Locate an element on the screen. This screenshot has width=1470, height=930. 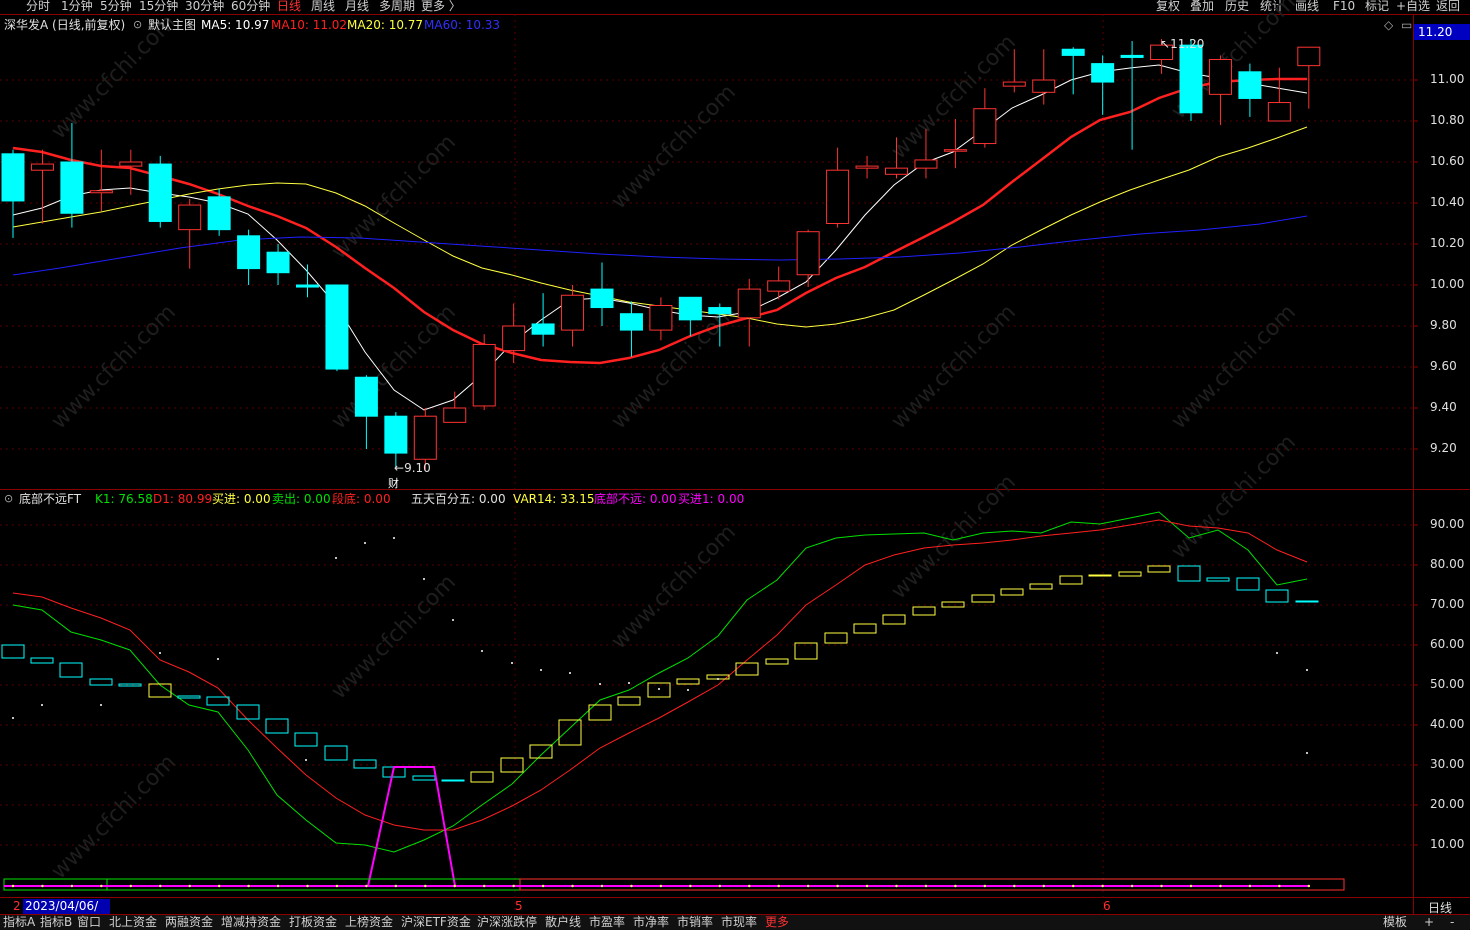
tab-limit-up-fund: 打板资金 is located at coordinates (313, 922).